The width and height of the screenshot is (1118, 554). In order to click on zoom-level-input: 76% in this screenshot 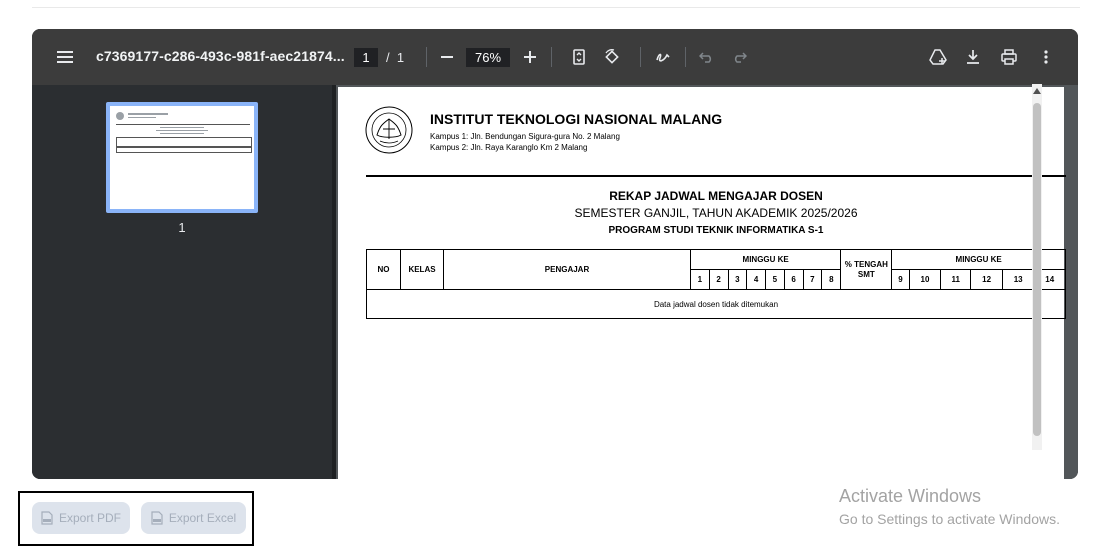, I will do `click(488, 57)`.